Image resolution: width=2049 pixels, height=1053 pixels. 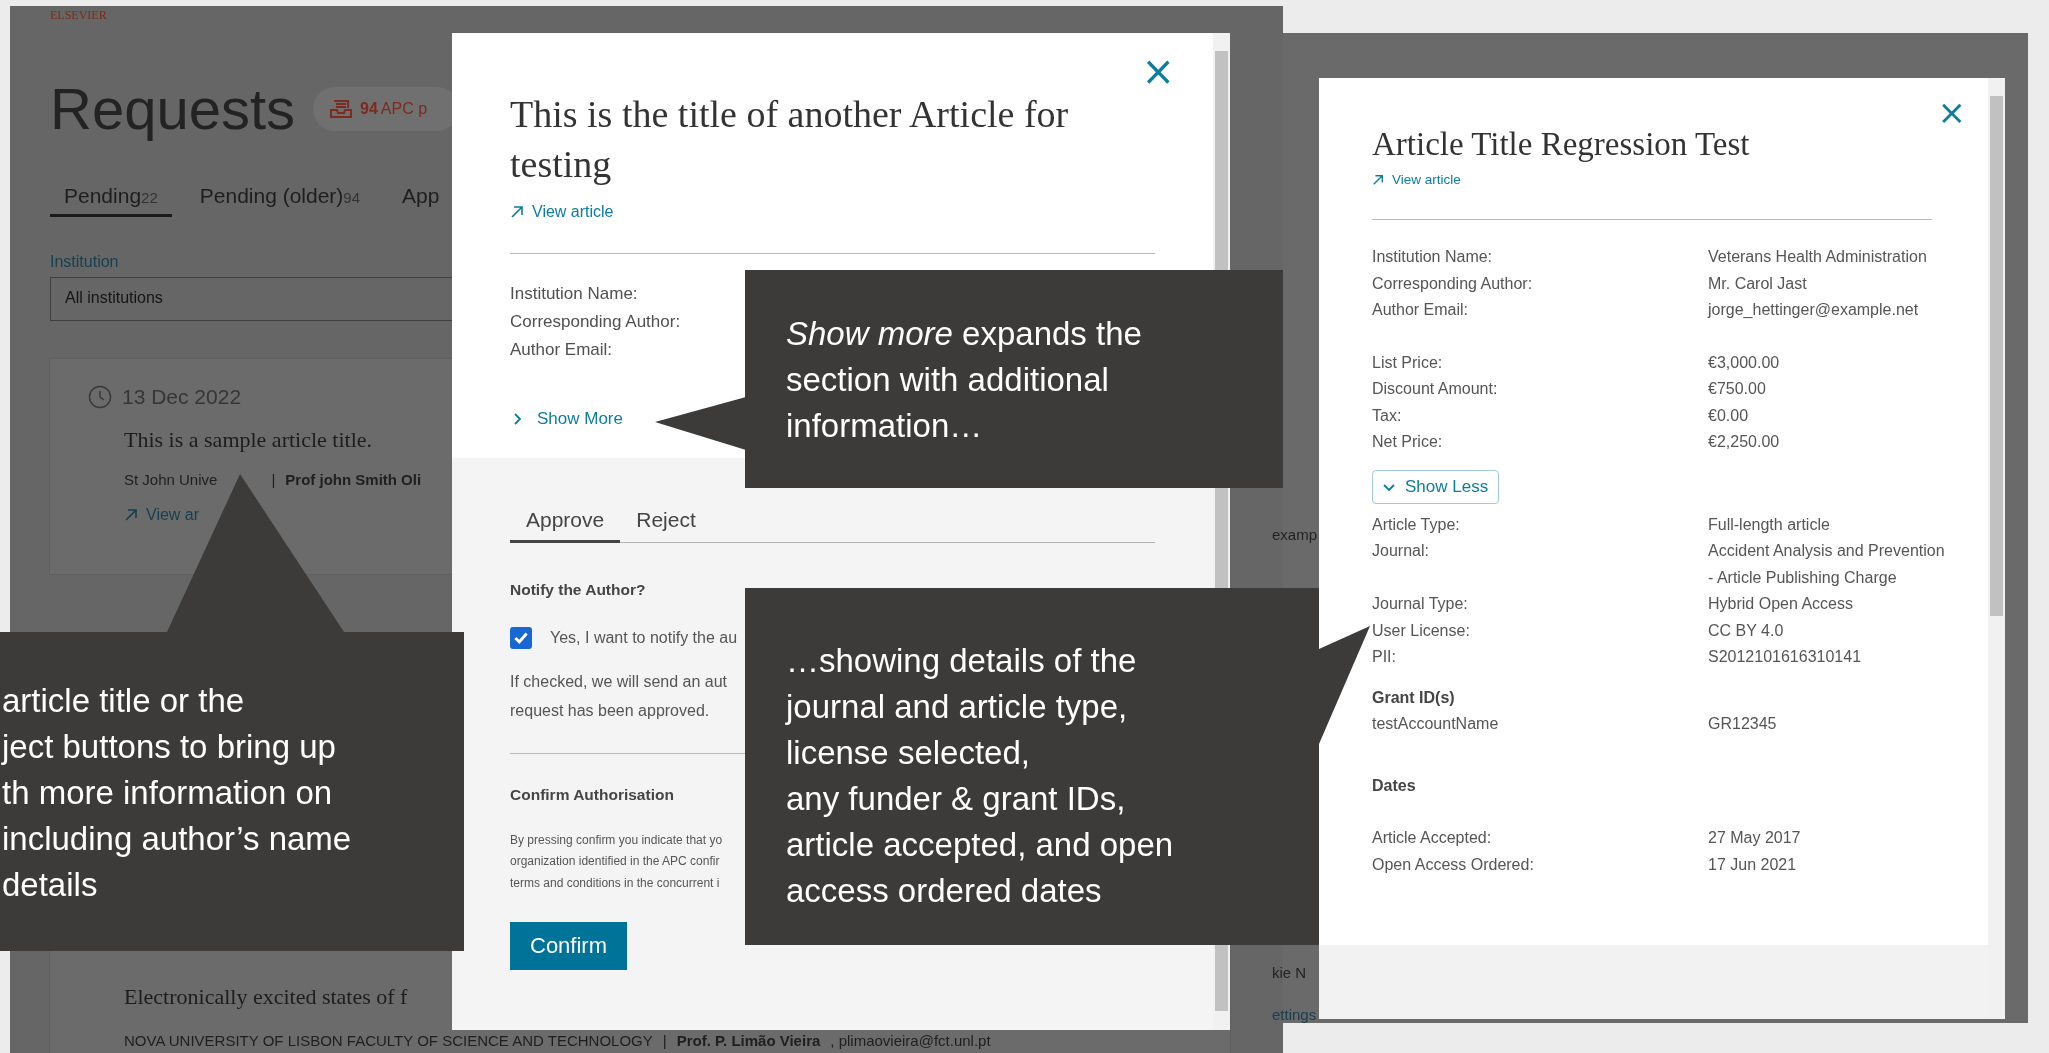 What do you see at coordinates (177, 793) in the screenshot?
I see `callout-text: article title or the ject buttons to bring up th more information on including author’s name details` at bounding box center [177, 793].